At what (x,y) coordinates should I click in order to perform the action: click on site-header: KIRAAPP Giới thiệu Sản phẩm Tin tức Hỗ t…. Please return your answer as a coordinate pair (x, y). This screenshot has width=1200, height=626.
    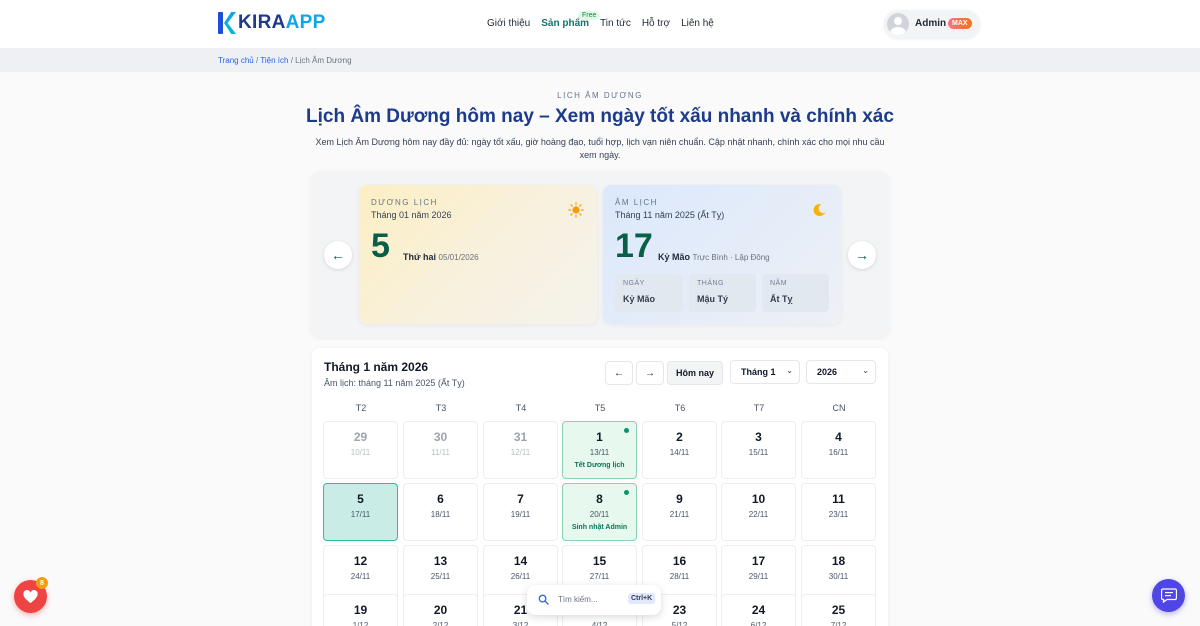
    Looking at the image, I should click on (600, 24).